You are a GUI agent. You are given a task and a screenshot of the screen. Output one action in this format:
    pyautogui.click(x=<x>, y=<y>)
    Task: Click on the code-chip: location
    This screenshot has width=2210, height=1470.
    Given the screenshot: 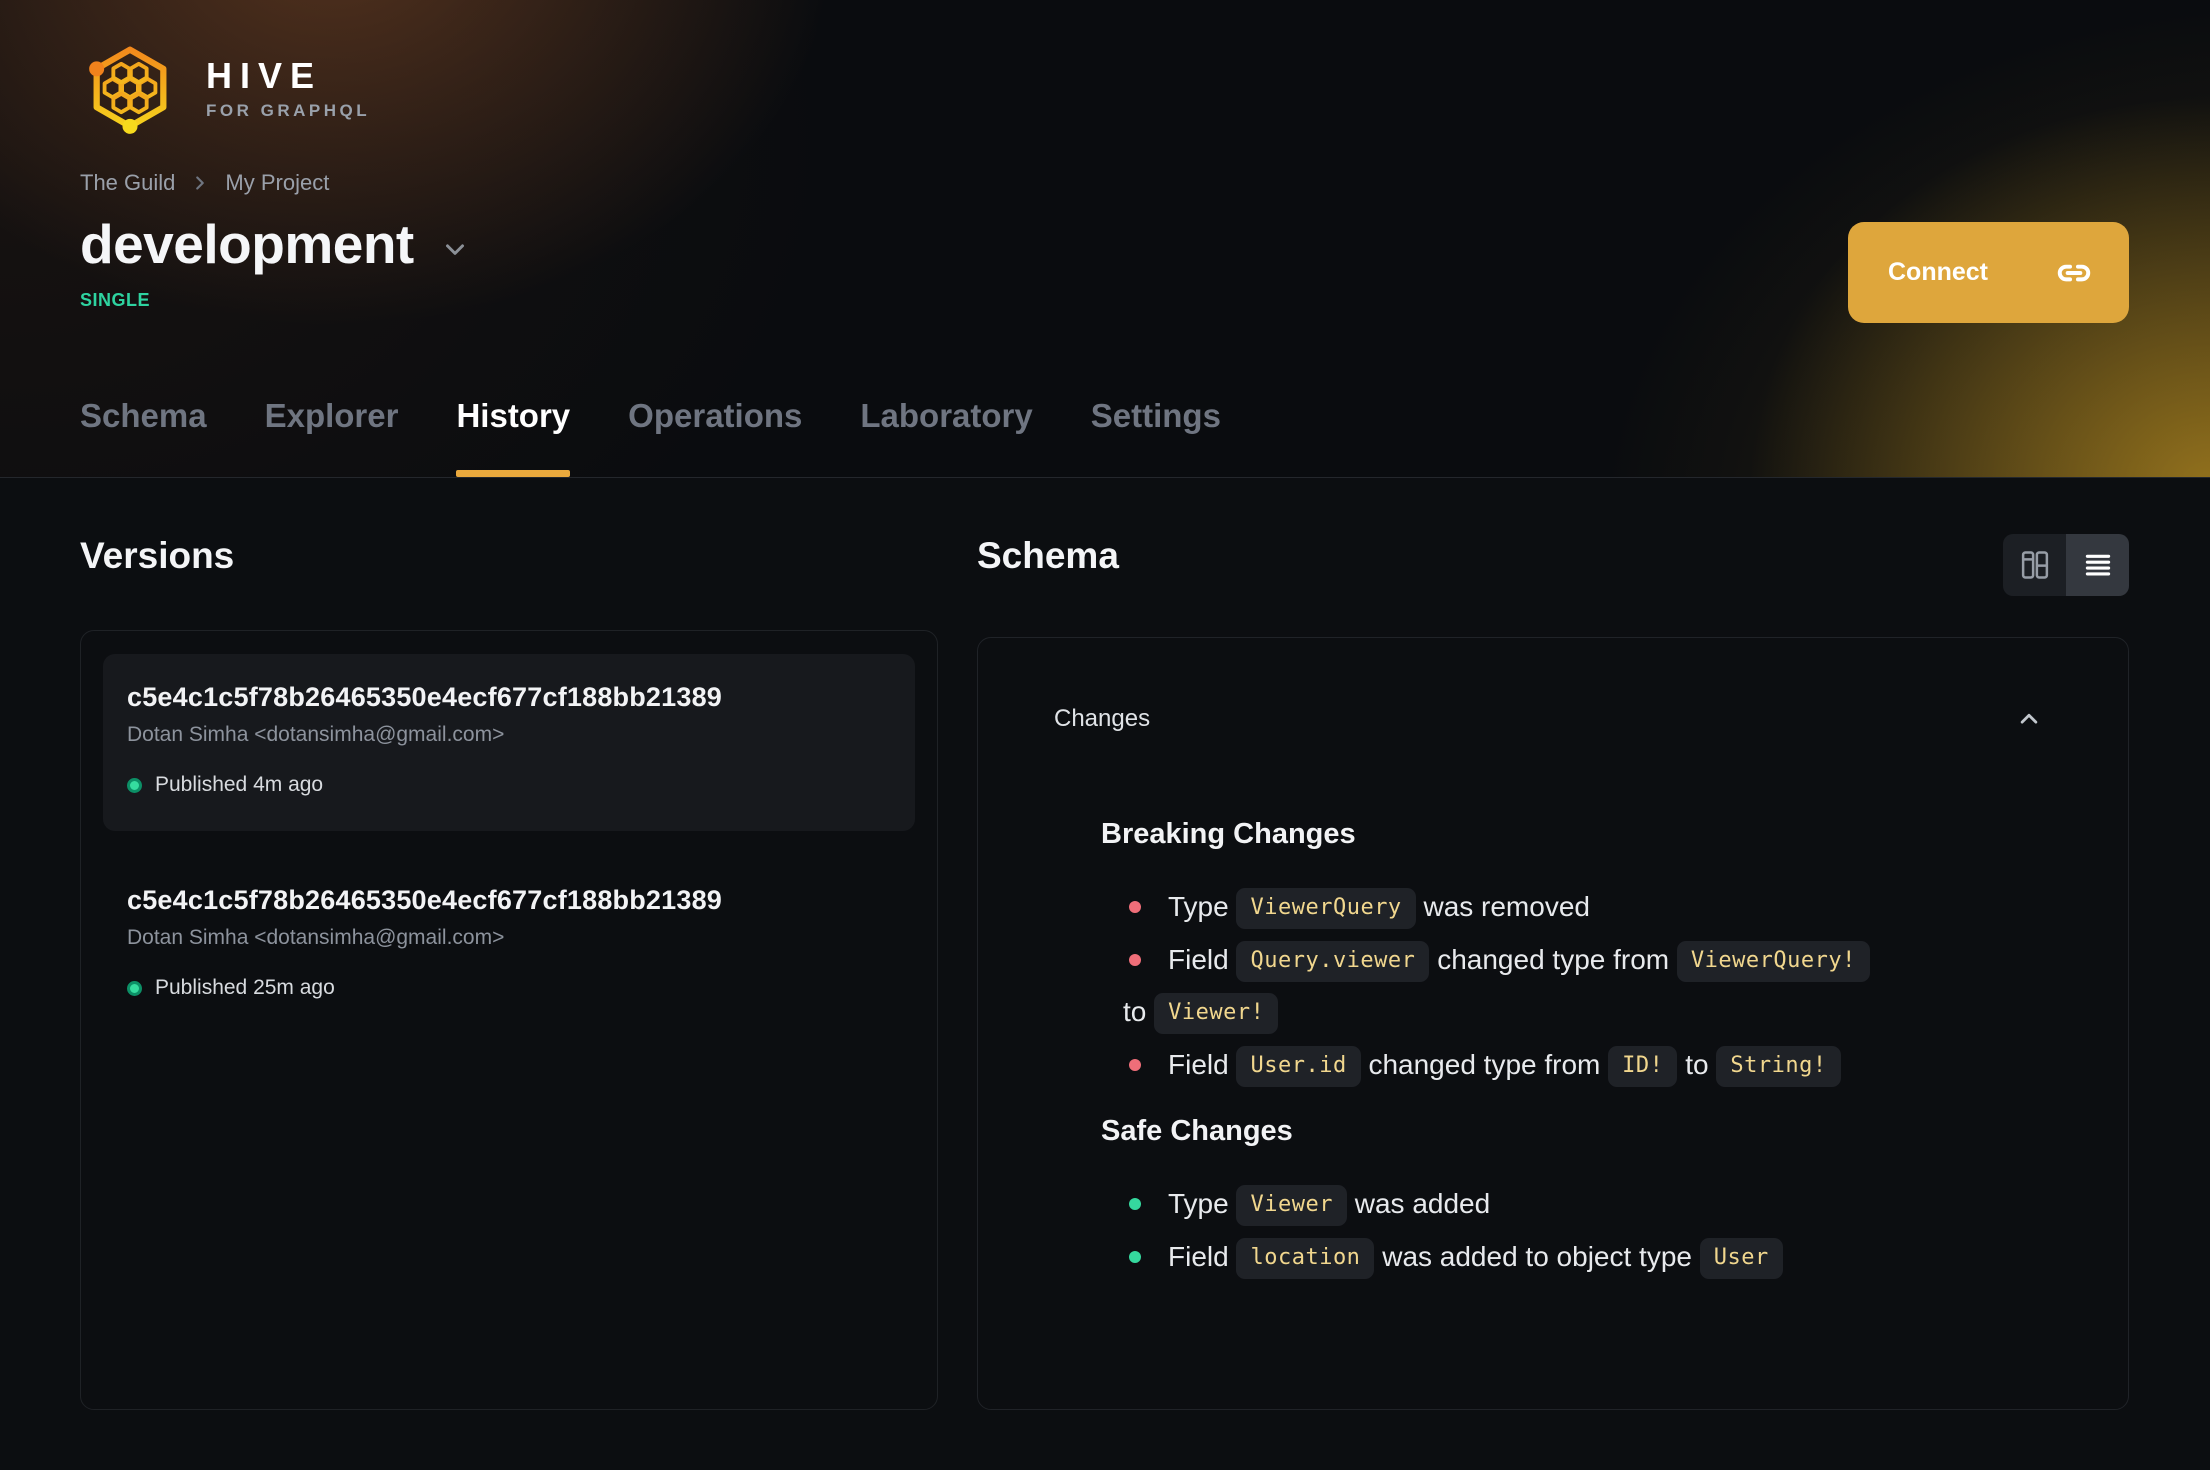 What is the action you would take?
    pyautogui.click(x=1305, y=1258)
    